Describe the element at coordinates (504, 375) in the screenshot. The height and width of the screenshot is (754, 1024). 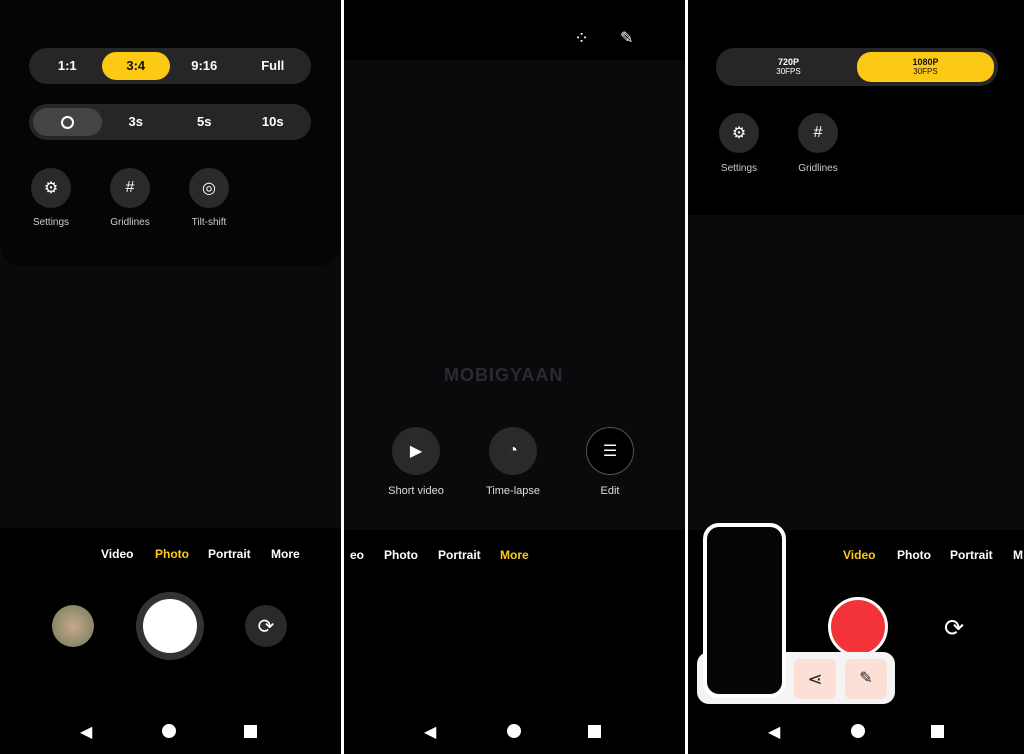
I see `watermark: MOBIGYAAN` at that location.